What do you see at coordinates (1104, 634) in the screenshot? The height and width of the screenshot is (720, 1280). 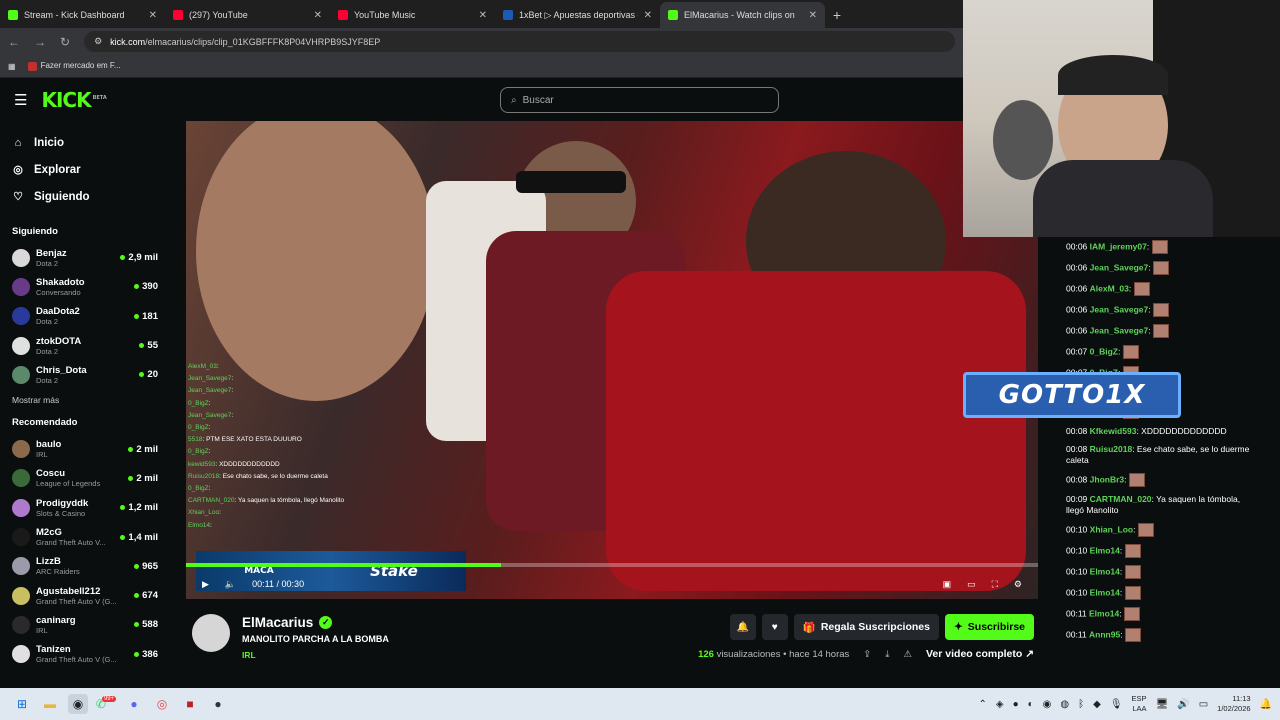 I see `chat-username: Annn95` at bounding box center [1104, 634].